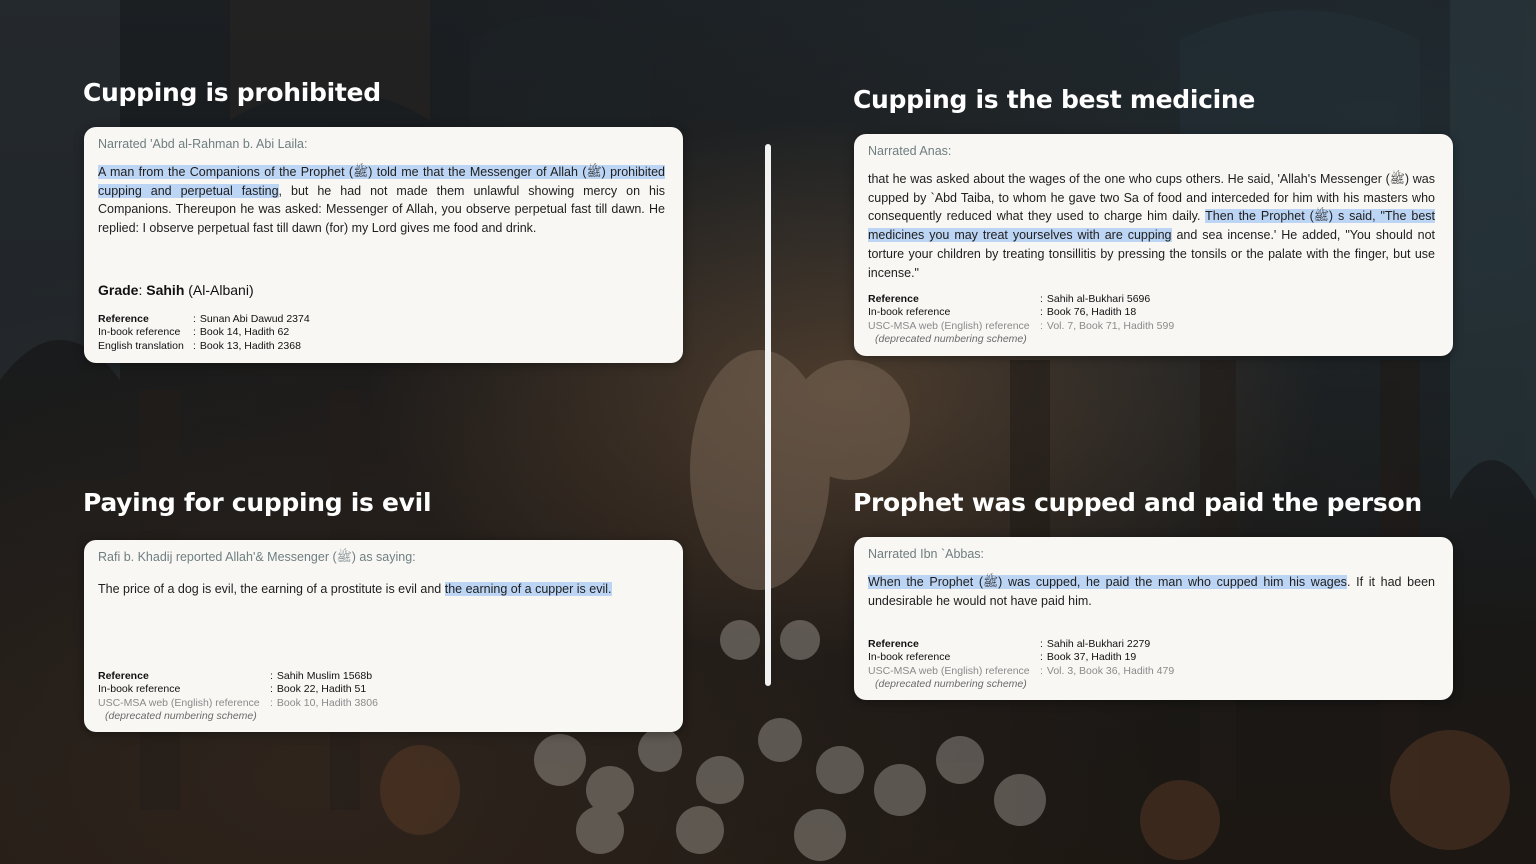  Describe the element at coordinates (1009, 299) in the screenshot. I see `reference-row: Reference: Sahih al-Bukhari 5696` at that location.